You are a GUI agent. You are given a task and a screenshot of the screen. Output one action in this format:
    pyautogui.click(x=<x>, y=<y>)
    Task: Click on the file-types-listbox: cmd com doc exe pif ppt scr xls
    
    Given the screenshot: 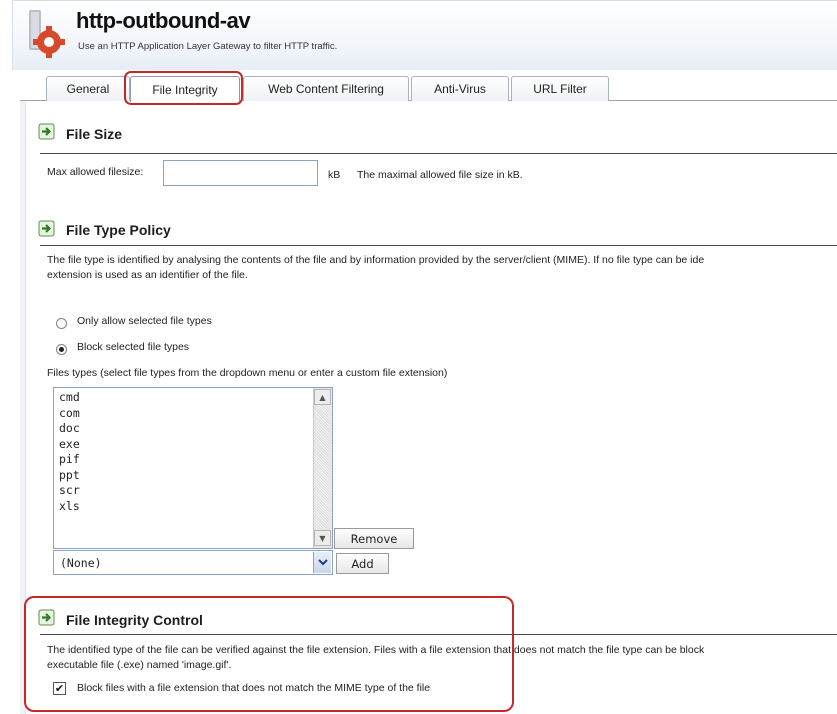 What is the action you would take?
    pyautogui.click(x=193, y=468)
    